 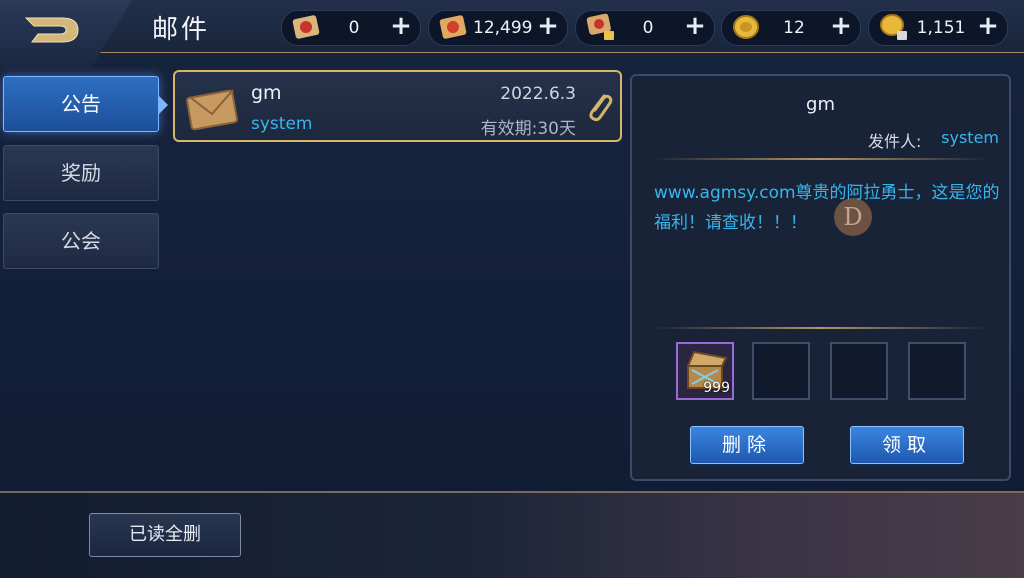 I want to click on delete-button: 删除, so click(x=747, y=445).